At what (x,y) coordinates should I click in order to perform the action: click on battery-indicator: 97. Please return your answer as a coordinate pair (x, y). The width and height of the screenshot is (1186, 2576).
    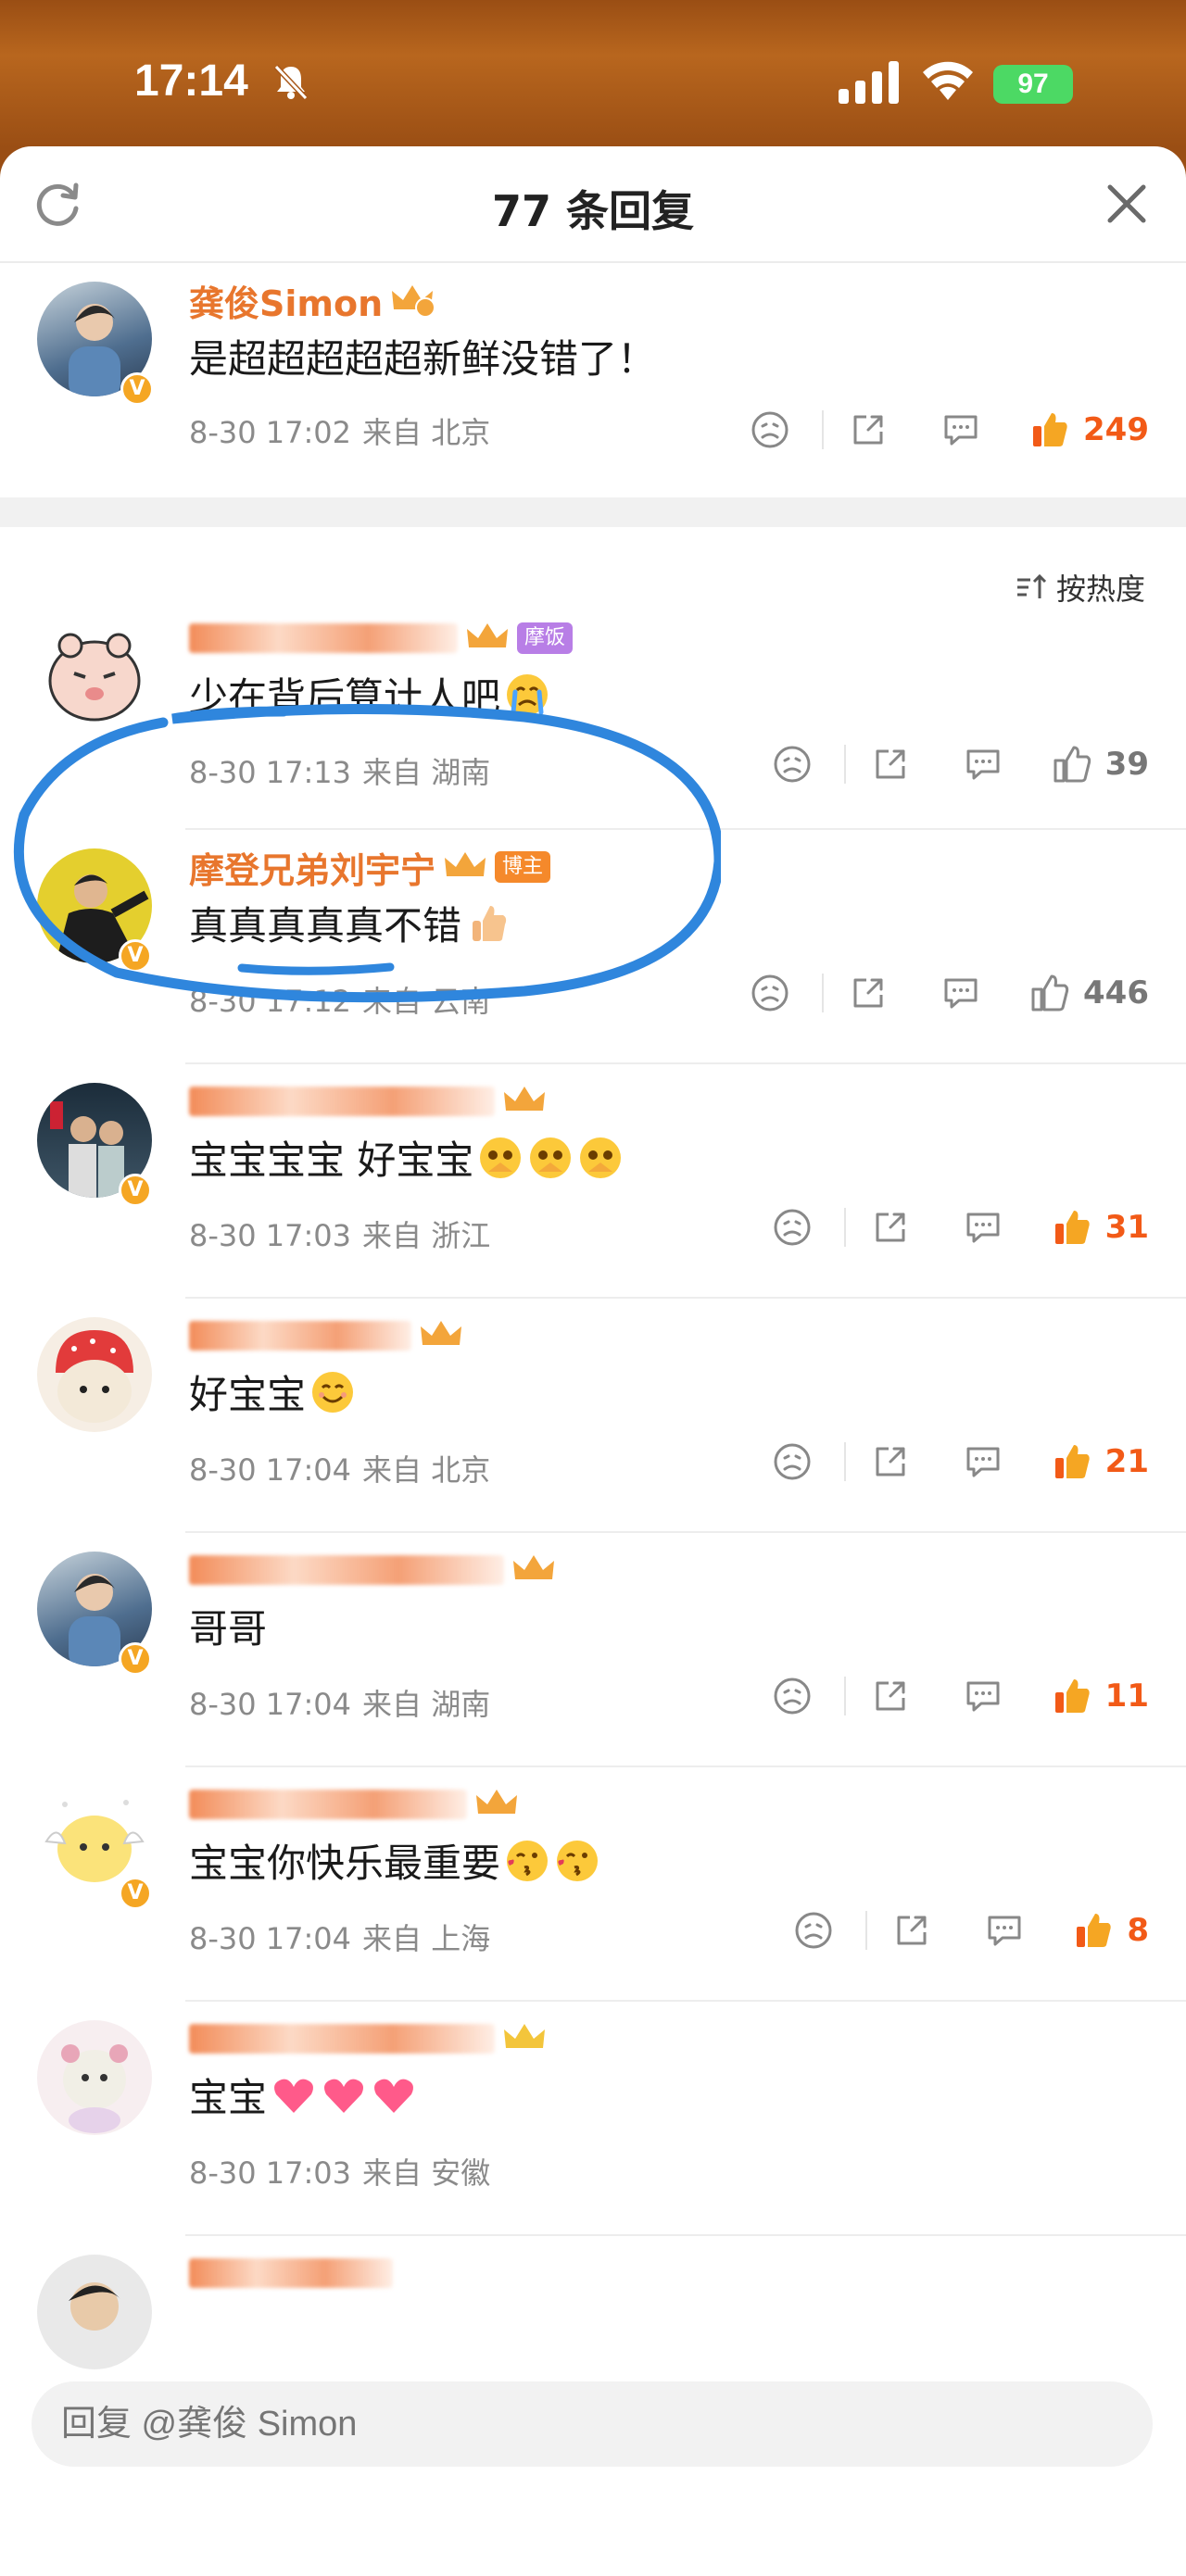
    Looking at the image, I should click on (1033, 84).